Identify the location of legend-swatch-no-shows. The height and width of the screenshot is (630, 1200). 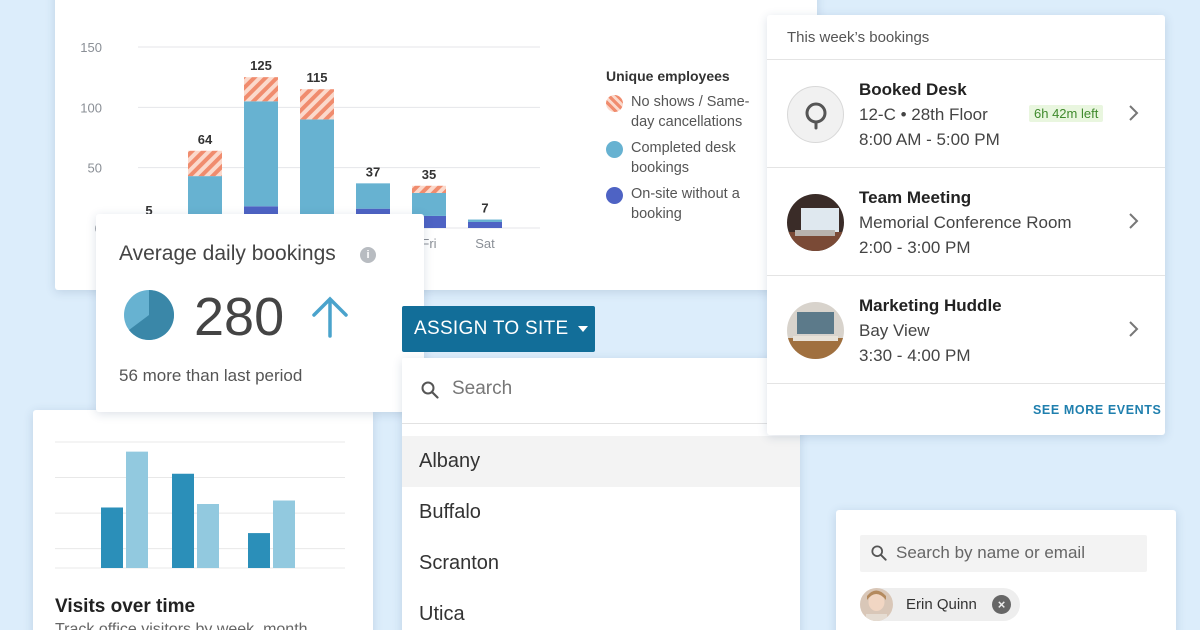
(614, 103).